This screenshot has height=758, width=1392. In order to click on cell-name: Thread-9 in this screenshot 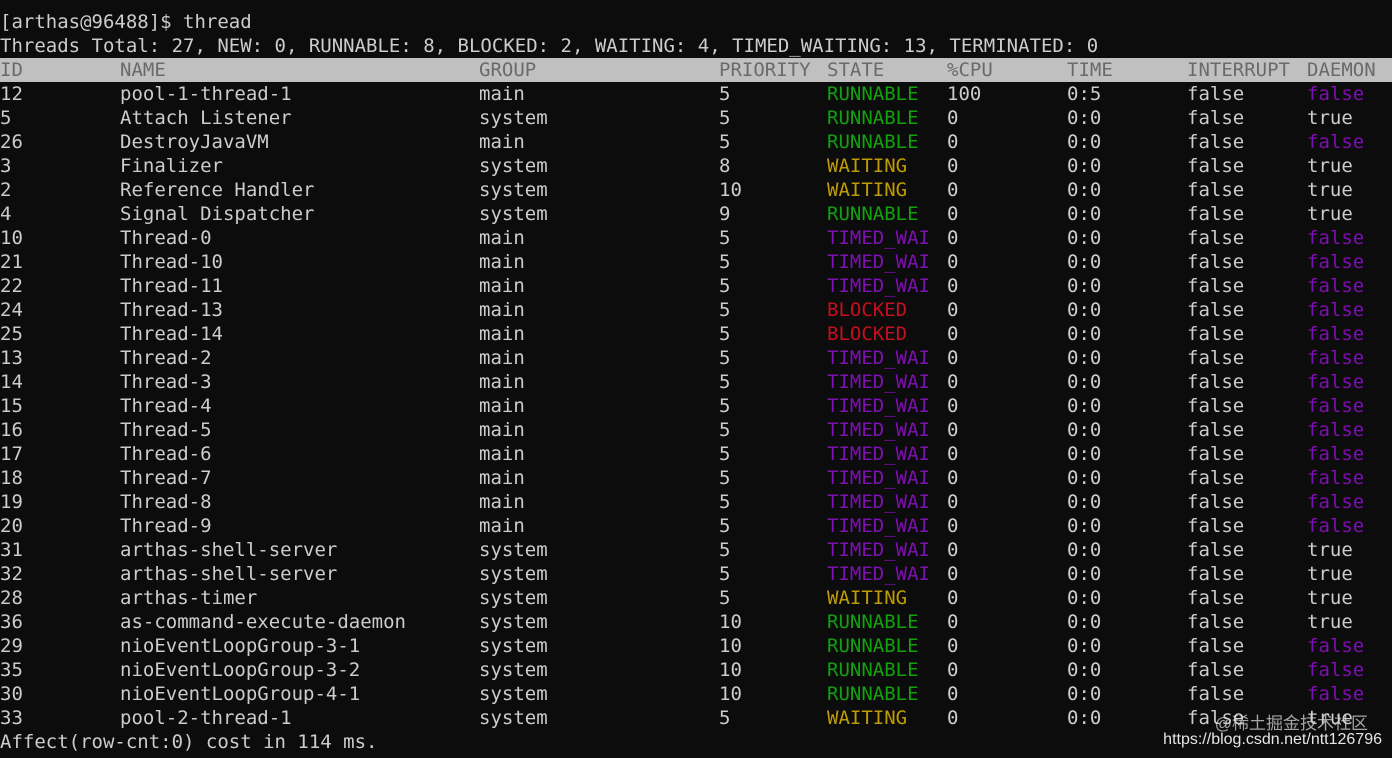, I will do `click(166, 526)`.